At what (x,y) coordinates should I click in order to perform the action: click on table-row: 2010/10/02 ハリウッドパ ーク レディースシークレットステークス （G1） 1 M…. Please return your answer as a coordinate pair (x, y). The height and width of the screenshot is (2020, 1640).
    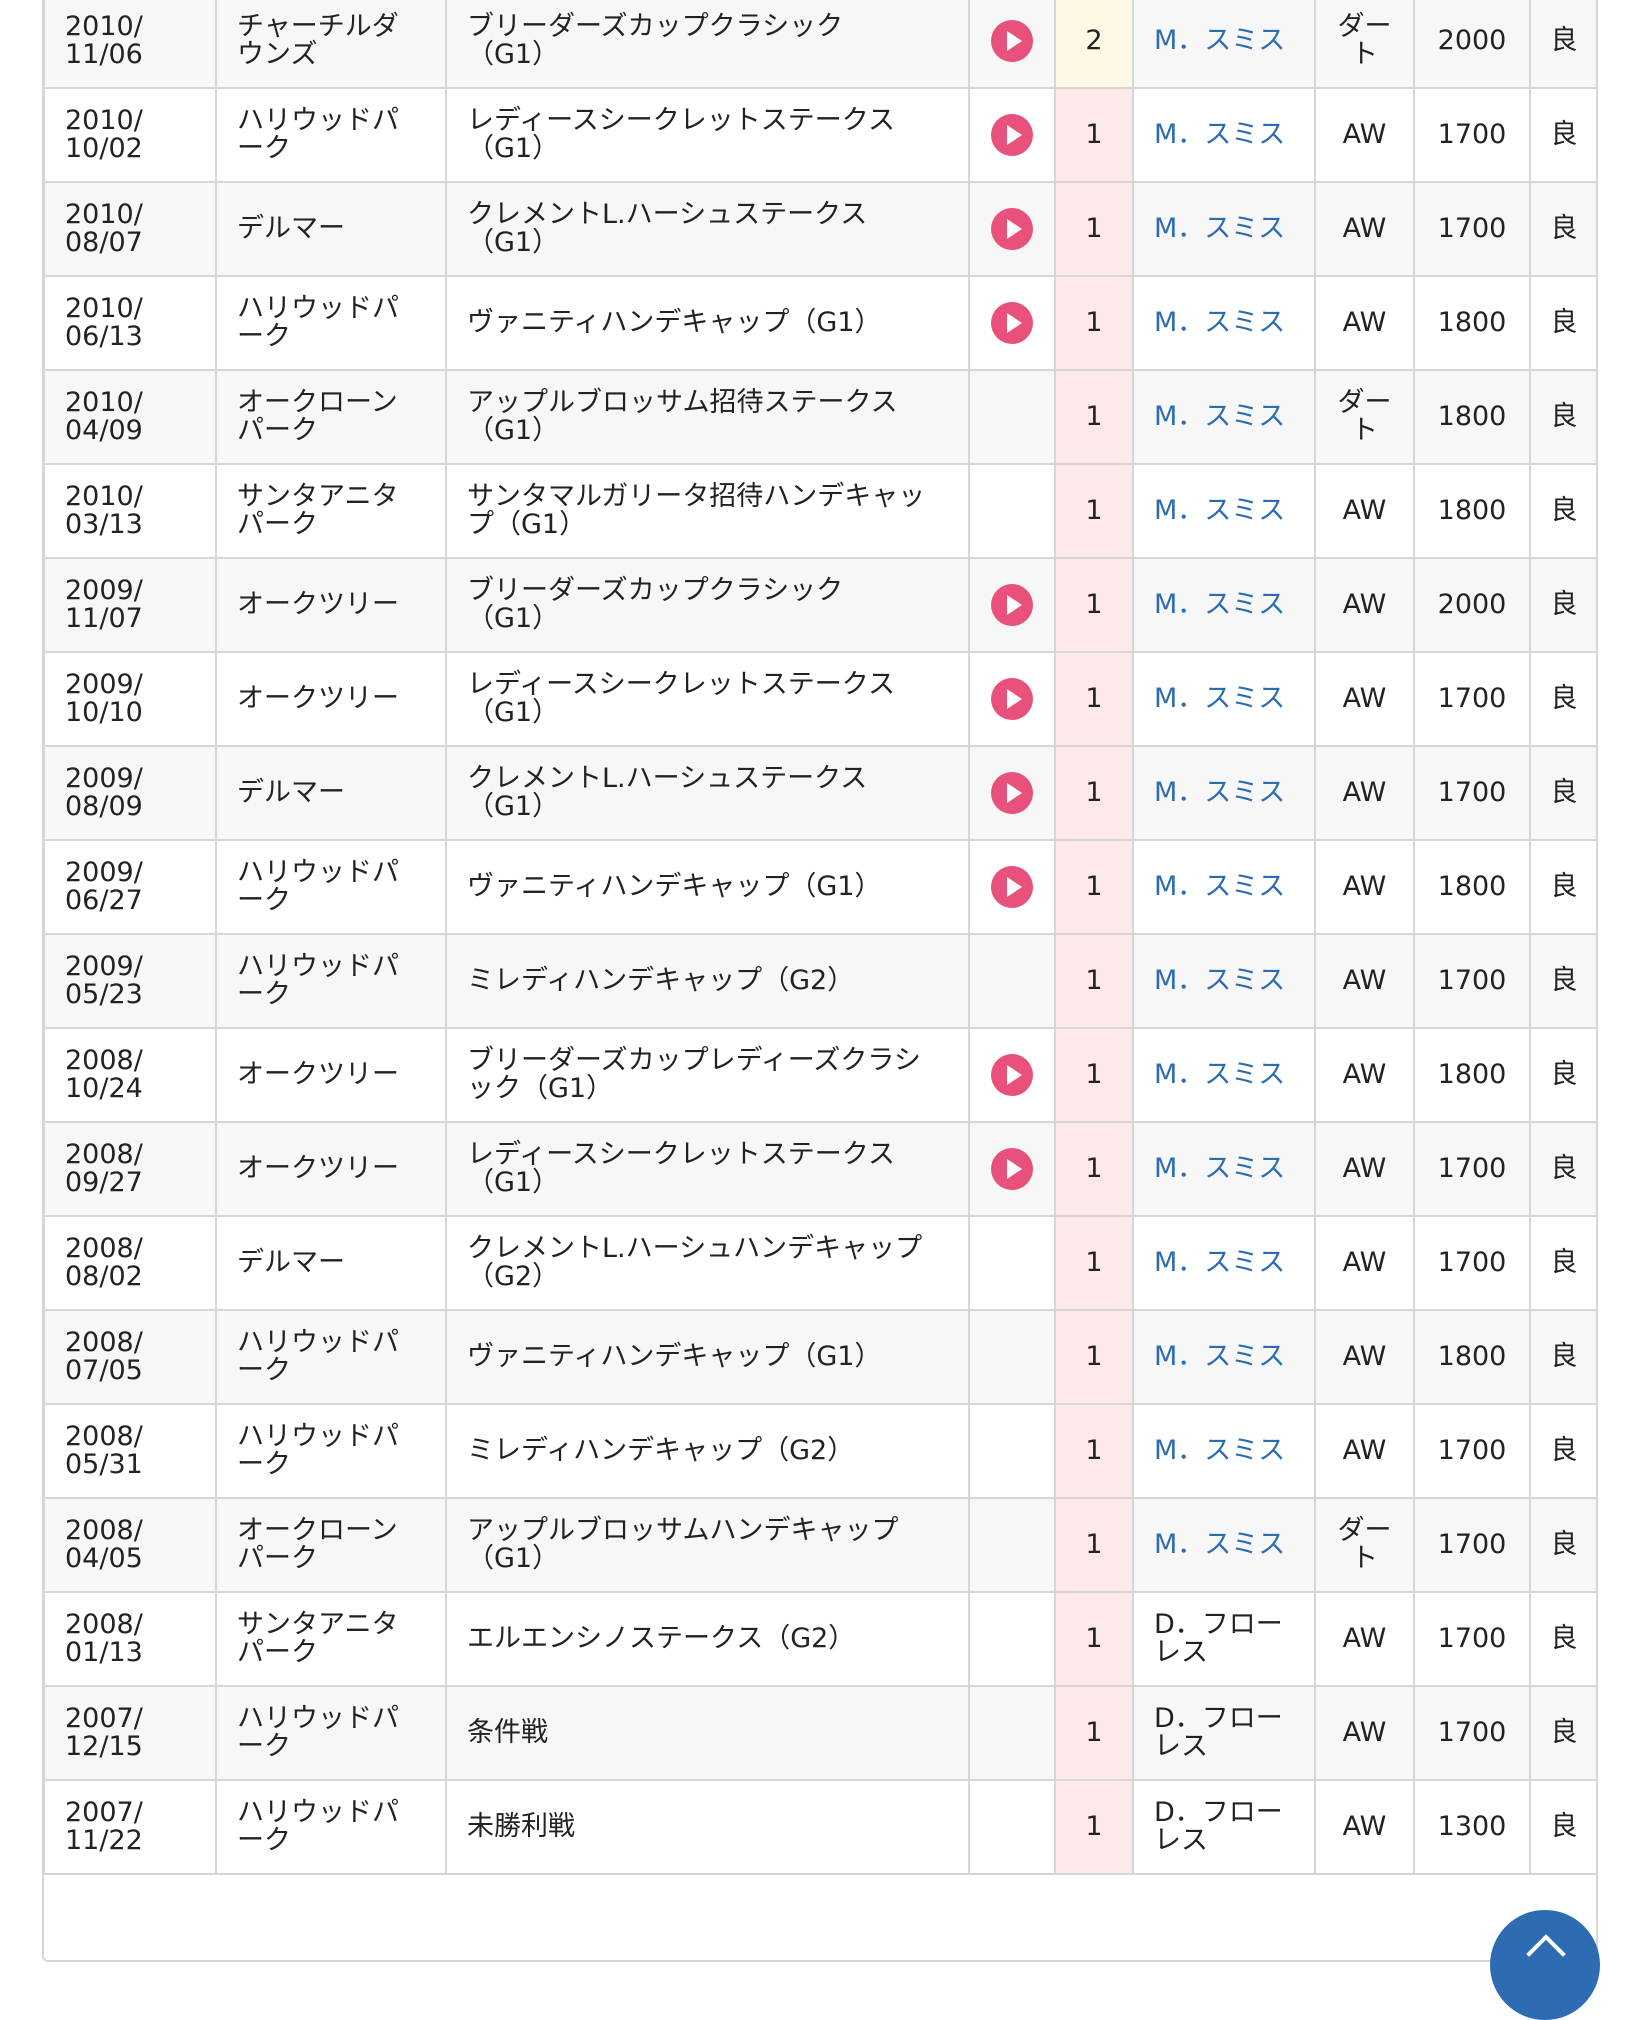
    Looking at the image, I should click on (820, 135).